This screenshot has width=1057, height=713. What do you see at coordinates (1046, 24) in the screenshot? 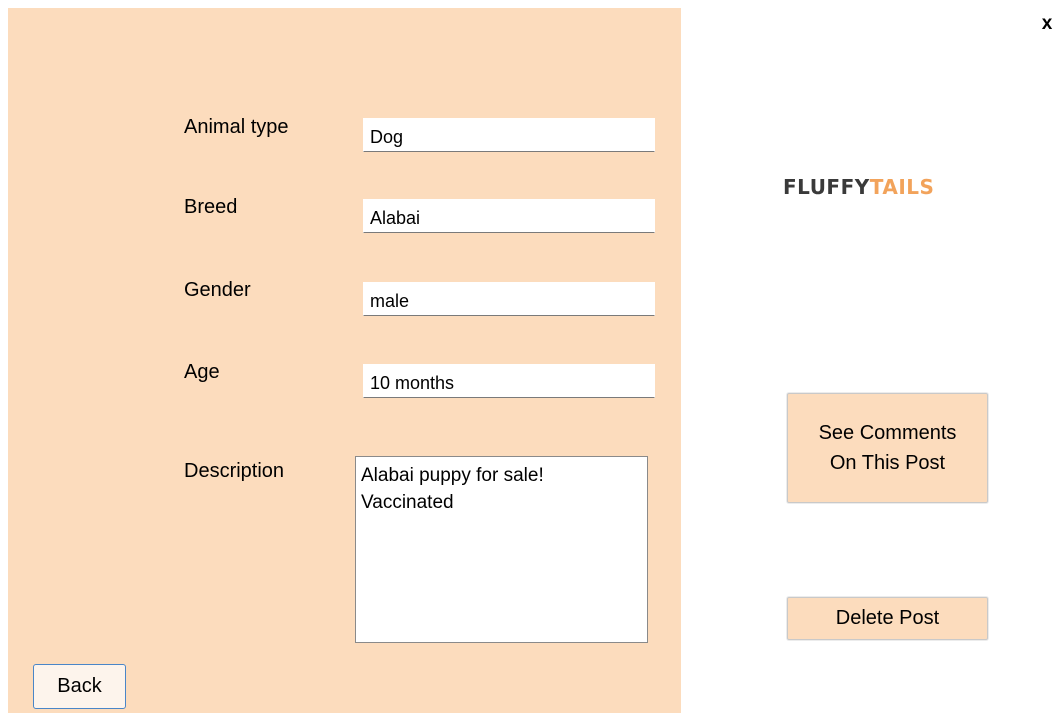
I see `close-button: x` at bounding box center [1046, 24].